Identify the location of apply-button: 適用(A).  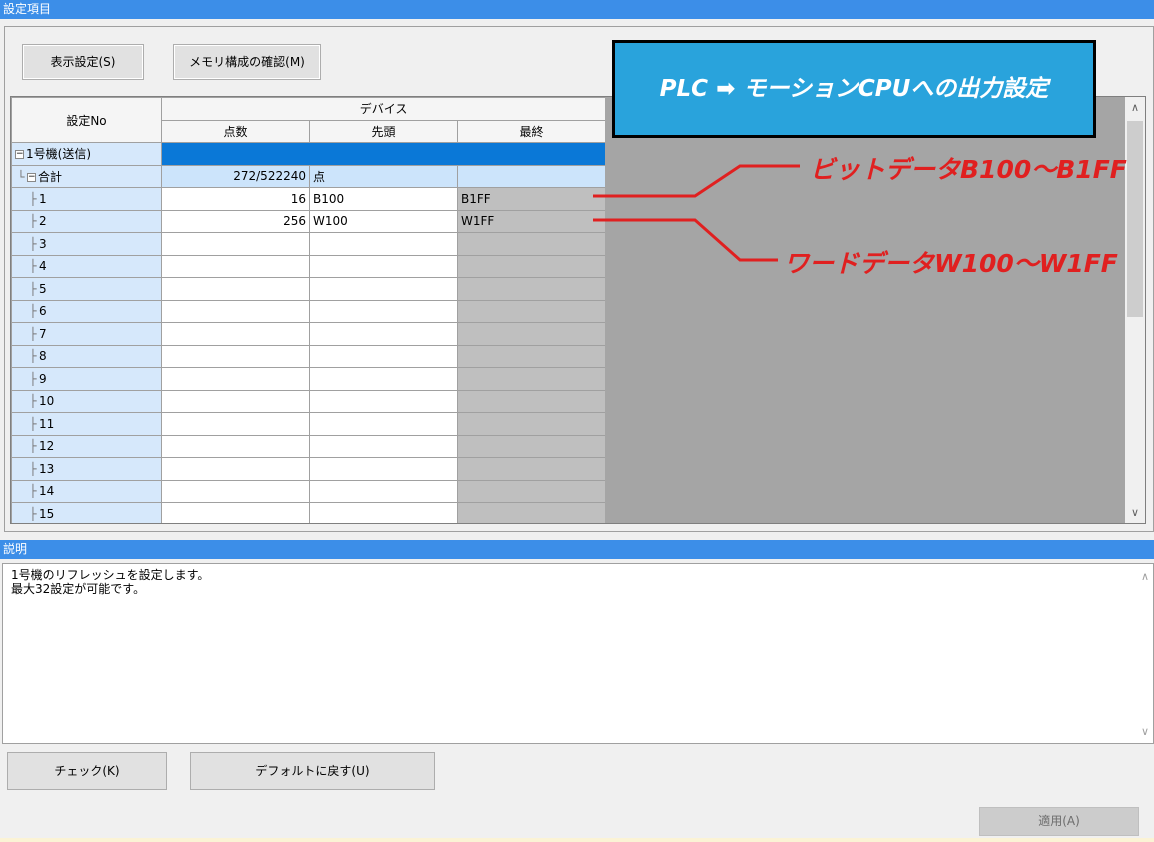
(1059, 821).